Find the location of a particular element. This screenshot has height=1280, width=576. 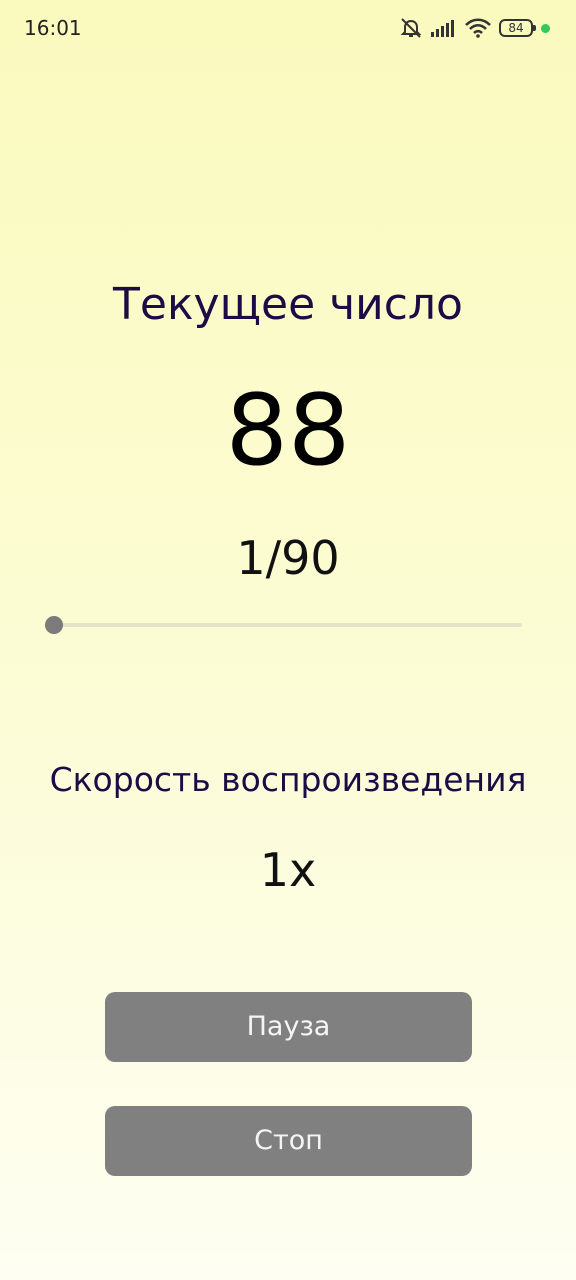

progress-slider is located at coordinates (284, 625).